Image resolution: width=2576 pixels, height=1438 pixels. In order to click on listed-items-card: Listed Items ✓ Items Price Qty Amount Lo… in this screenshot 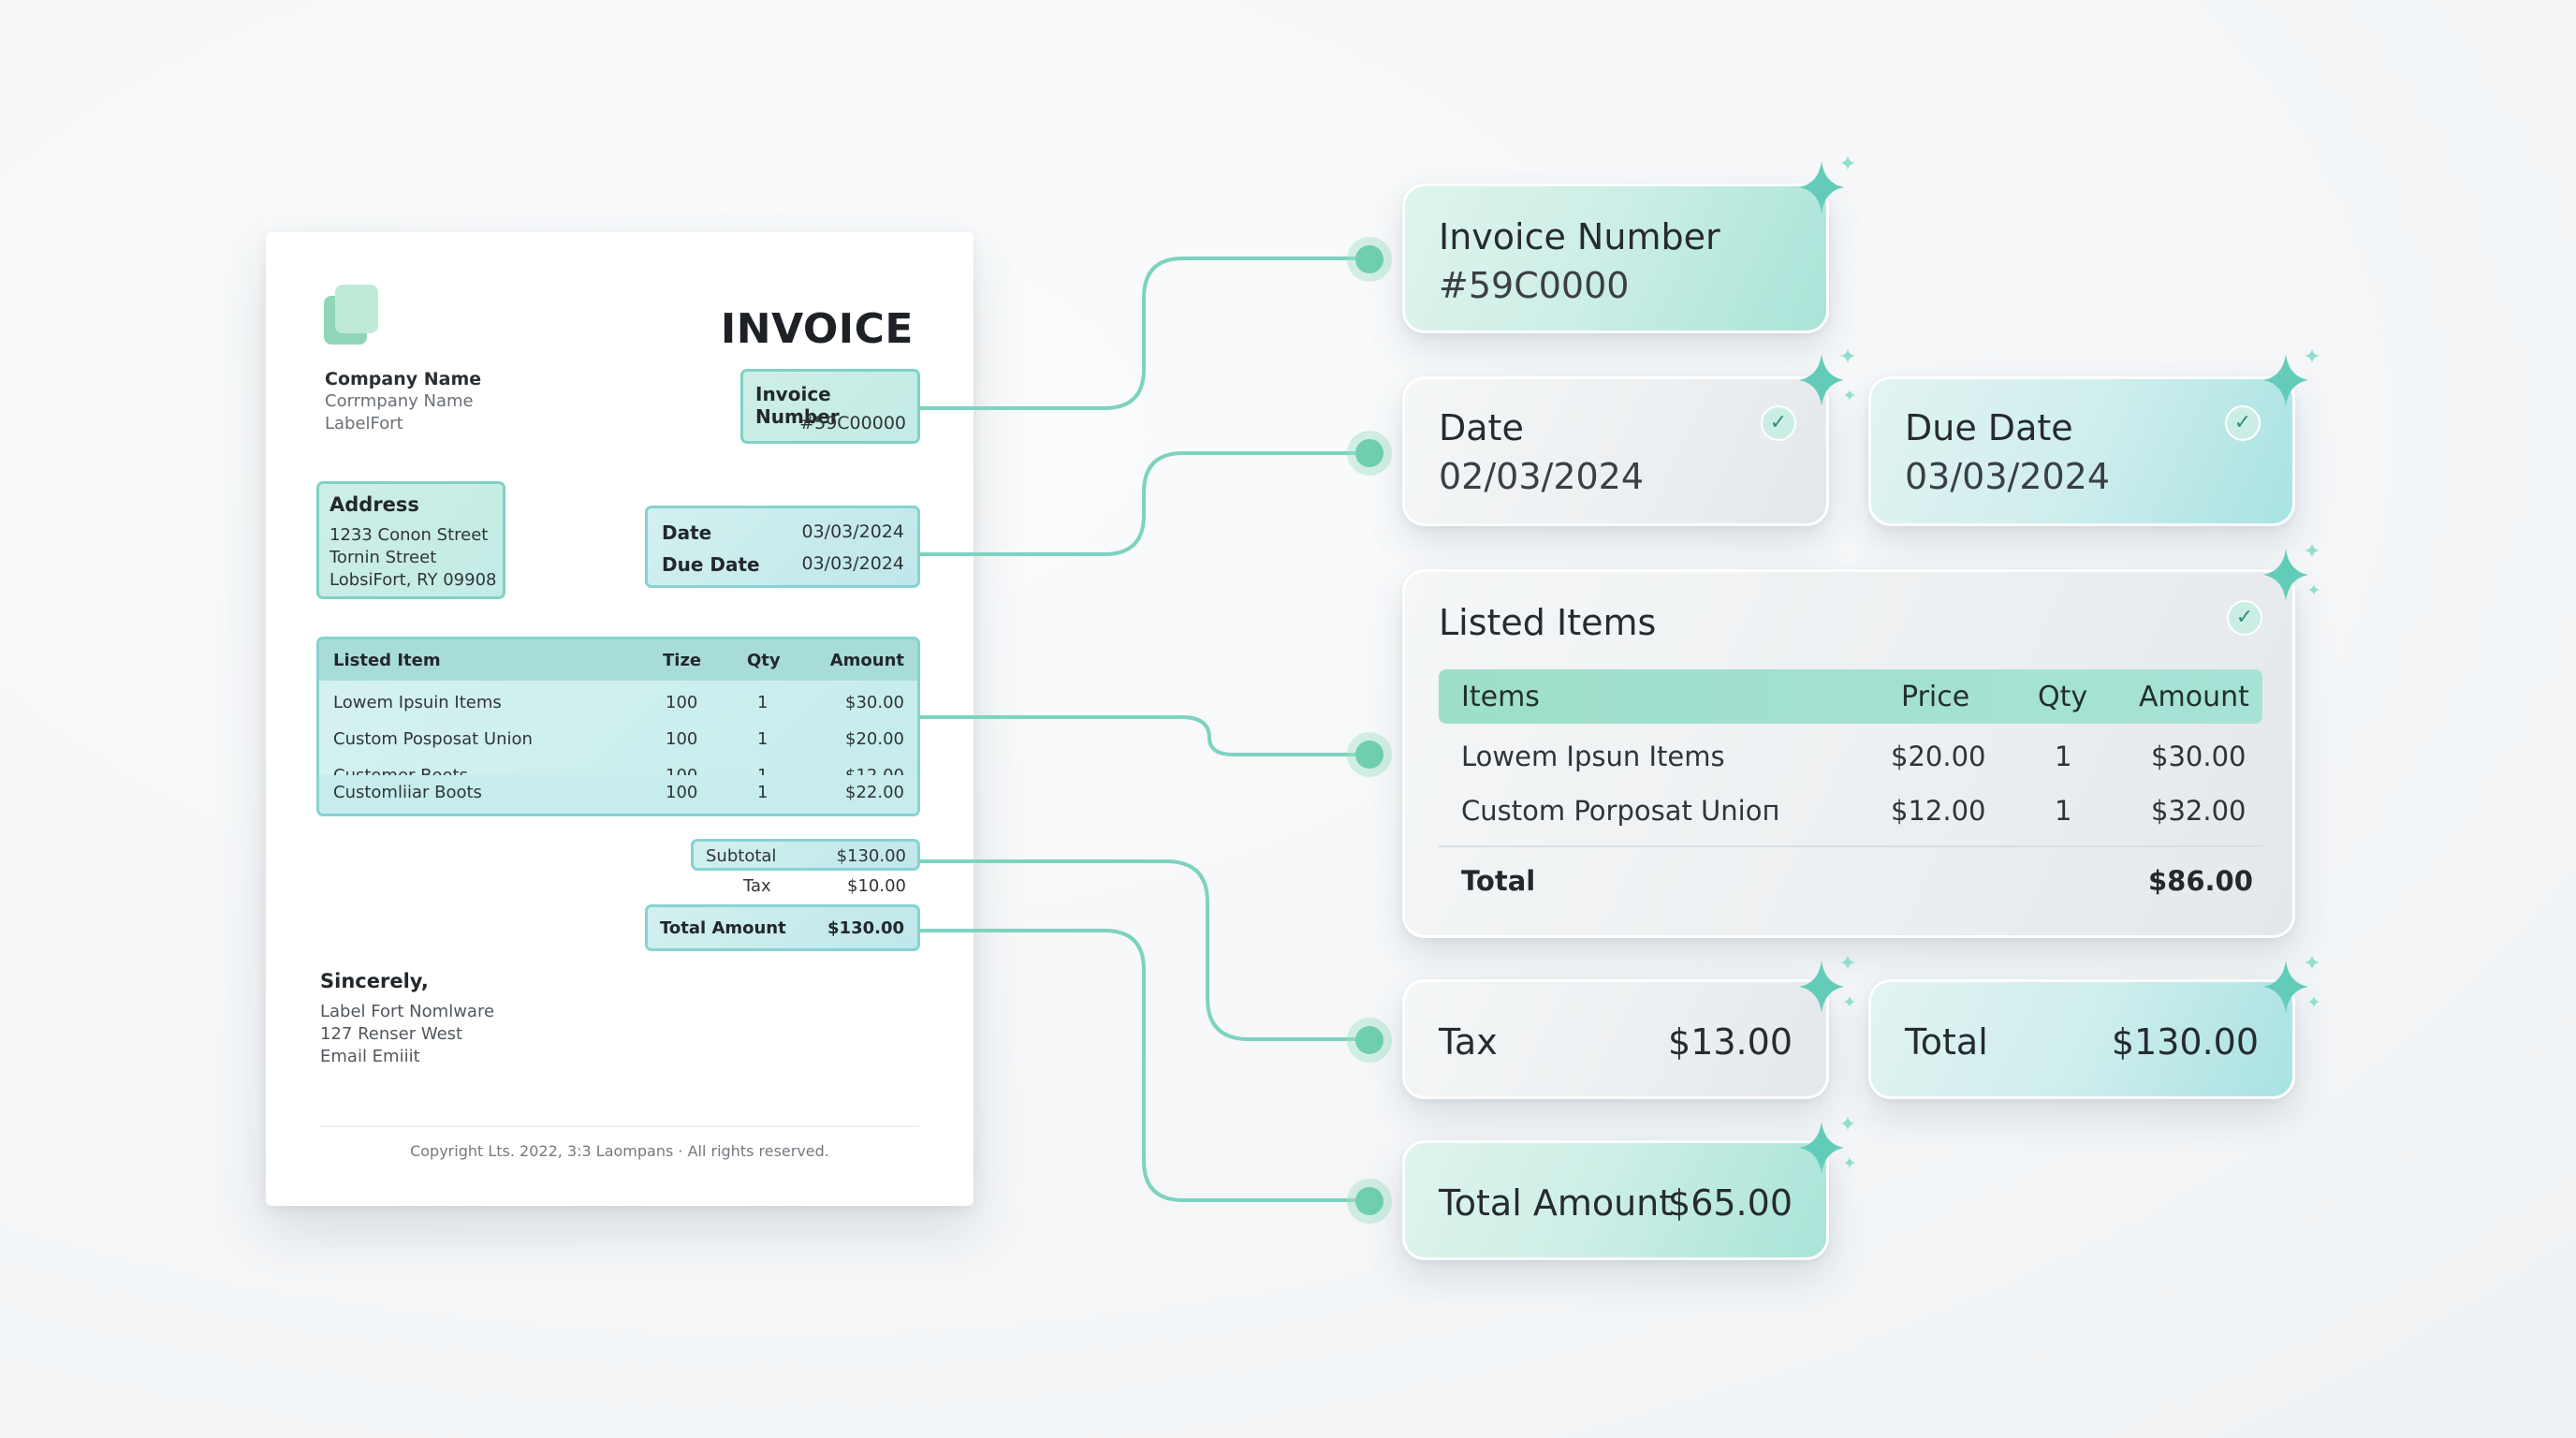, I will do `click(1848, 753)`.